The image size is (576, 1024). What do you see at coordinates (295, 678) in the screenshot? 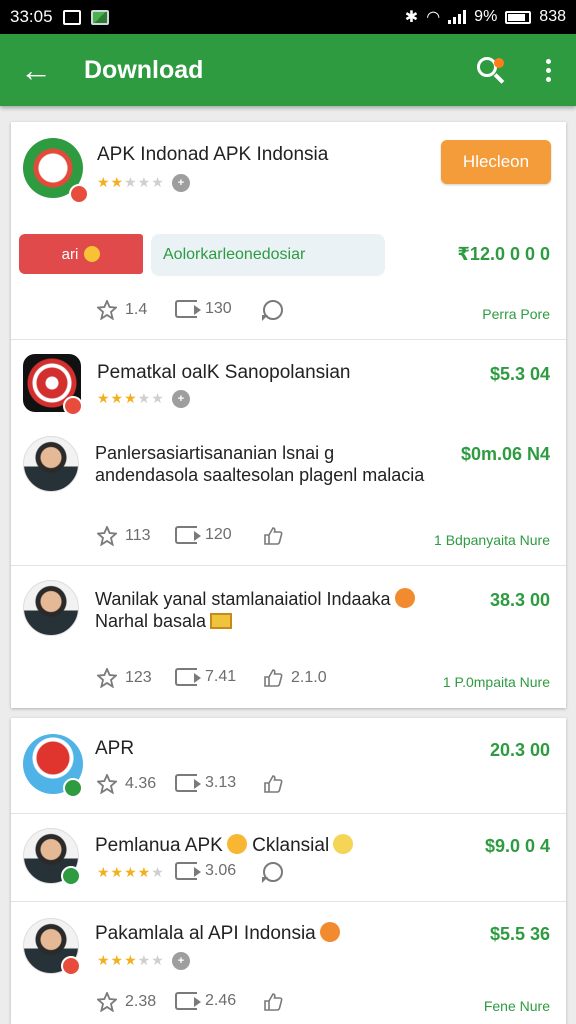
I see `thumbs-up-stat: 2.1.0` at bounding box center [295, 678].